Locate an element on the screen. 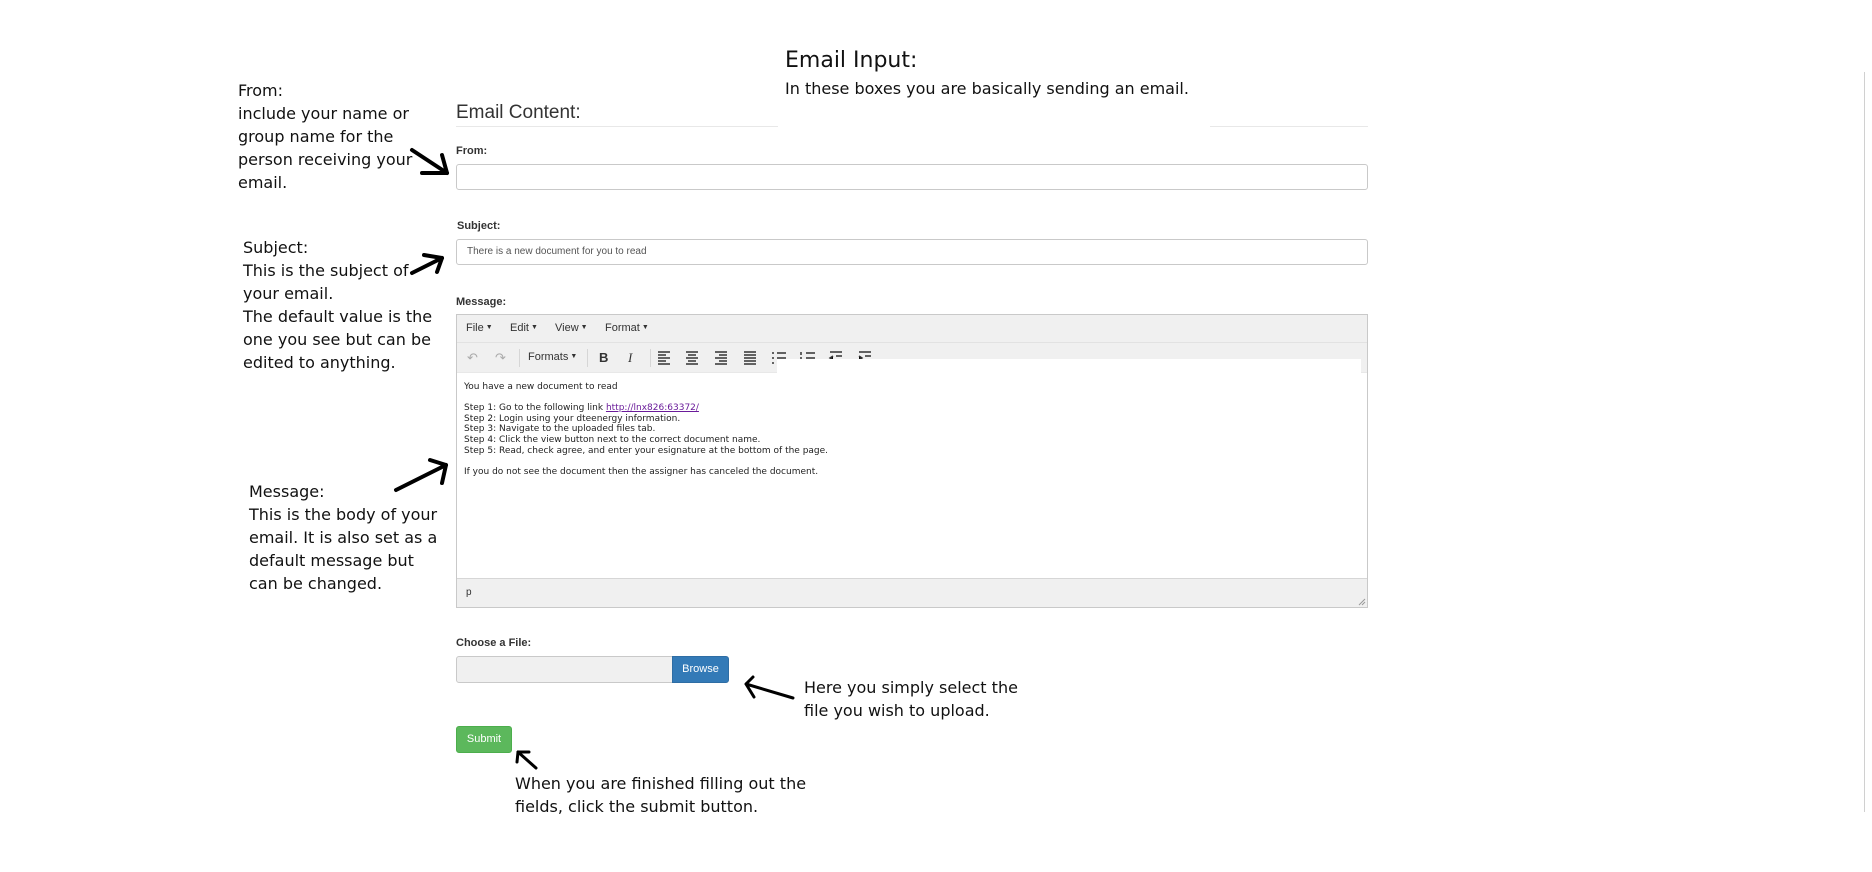 The image size is (1872, 872). section-divider is located at coordinates (617, 126).